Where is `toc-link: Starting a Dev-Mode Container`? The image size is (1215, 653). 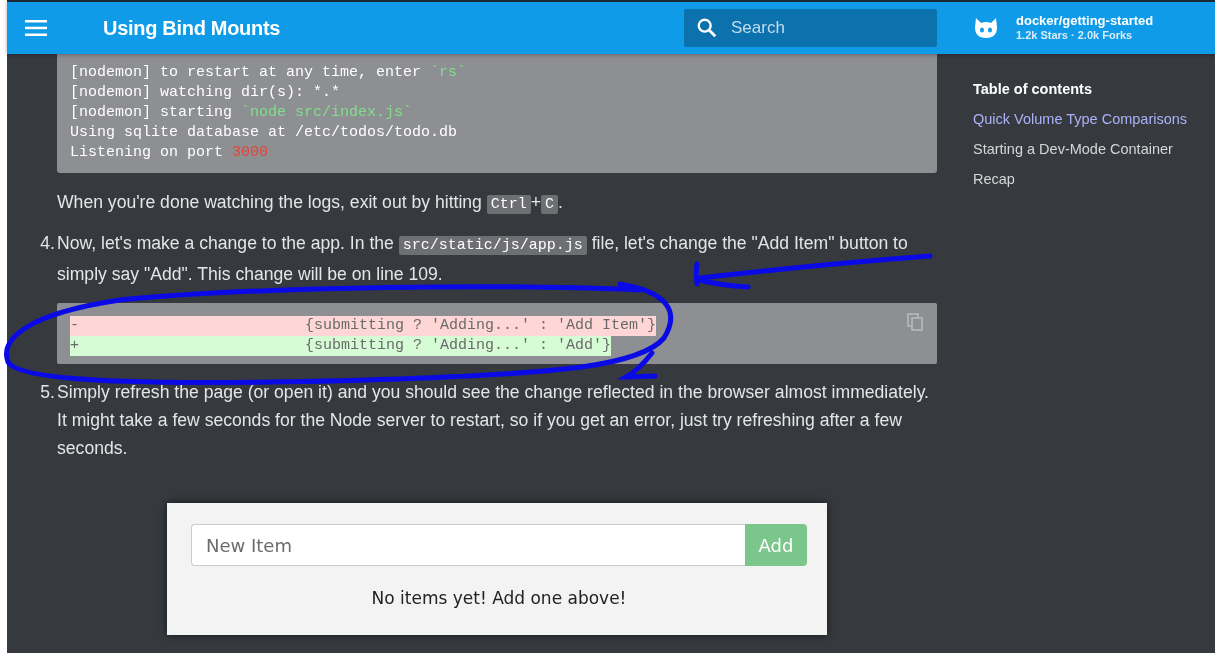
toc-link: Starting a Dev-Mode Container is located at coordinates (1073, 149).